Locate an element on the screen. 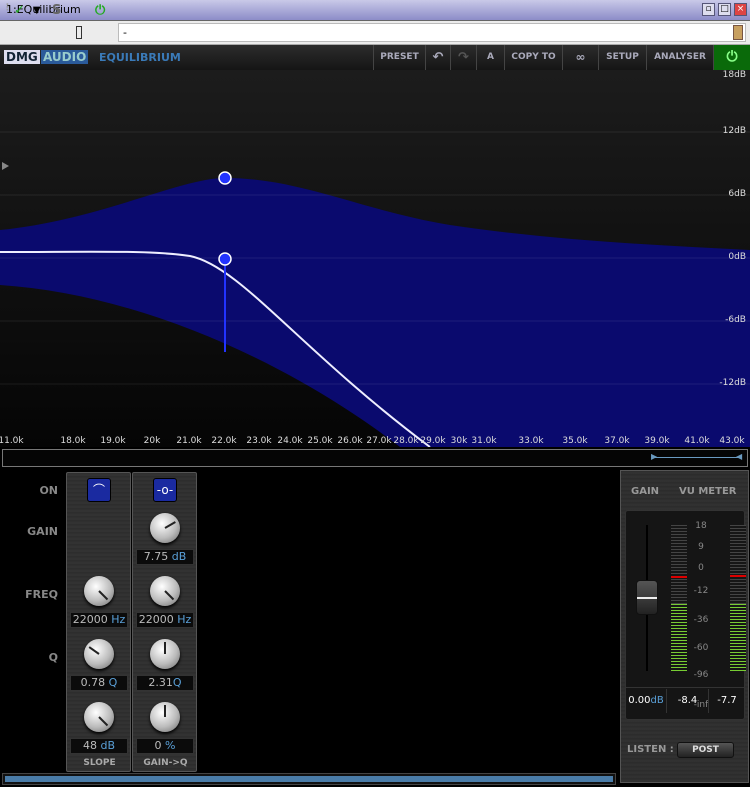 The image size is (750, 787). window-menu-icon: ▫ is located at coordinates (708, 9).